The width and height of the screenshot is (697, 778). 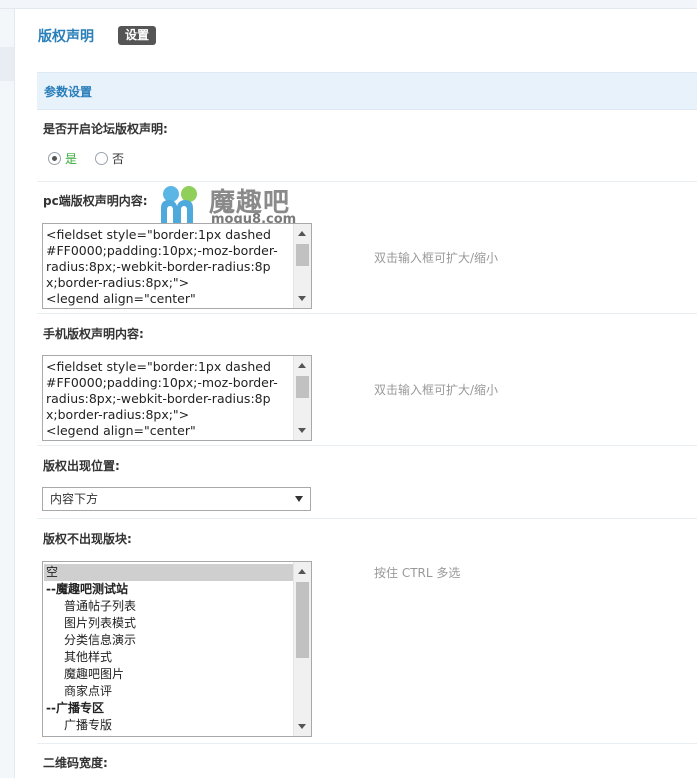 I want to click on list-option: 空, so click(x=168, y=572).